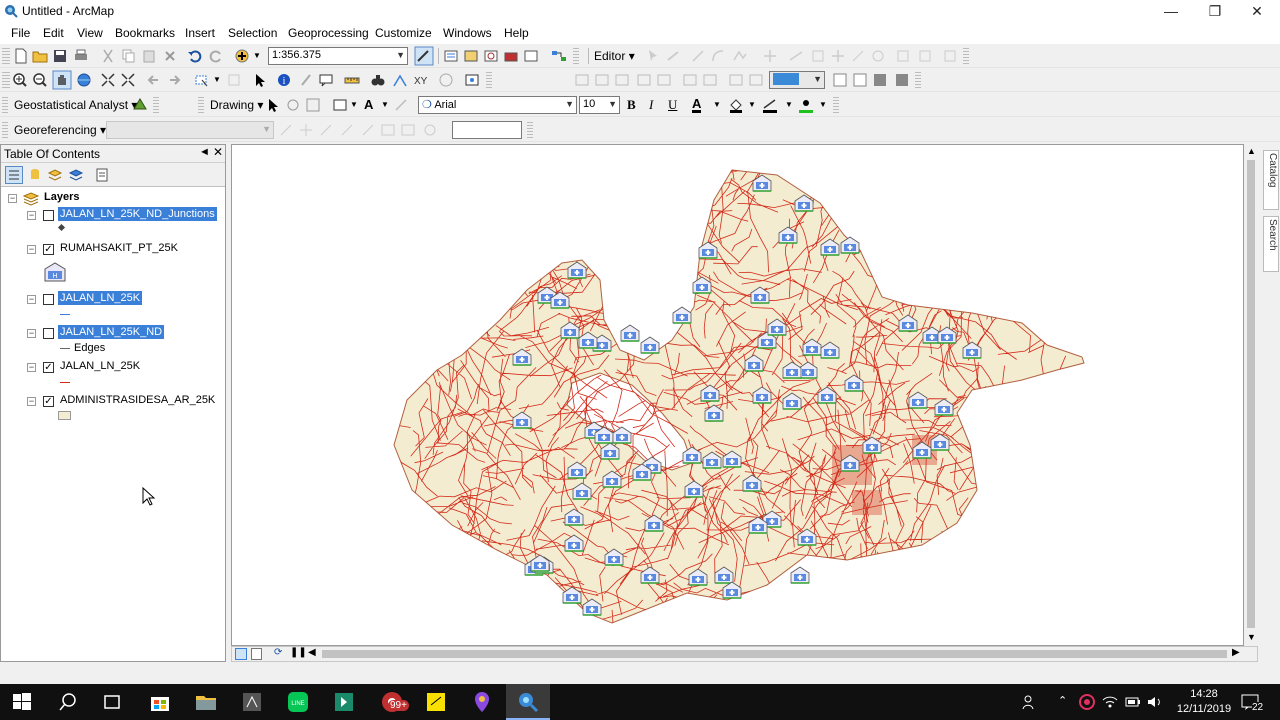  I want to click on open-folder-icon, so click(40, 56).